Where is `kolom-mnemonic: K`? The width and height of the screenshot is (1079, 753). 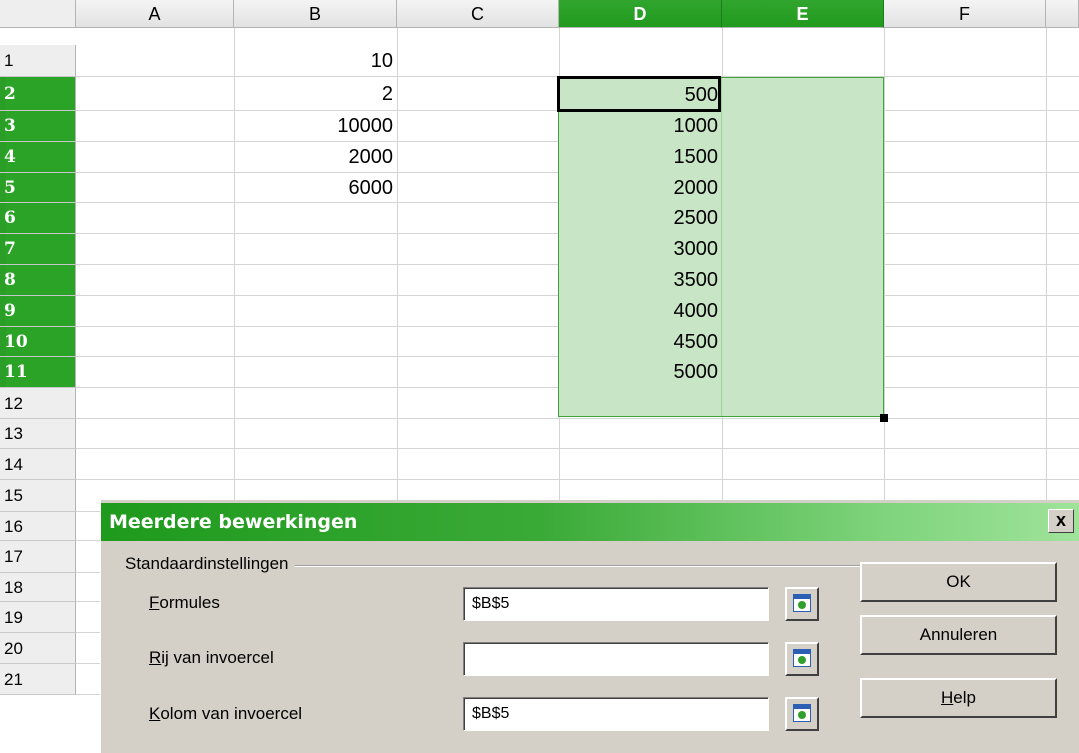
kolom-mnemonic: K is located at coordinates (155, 713).